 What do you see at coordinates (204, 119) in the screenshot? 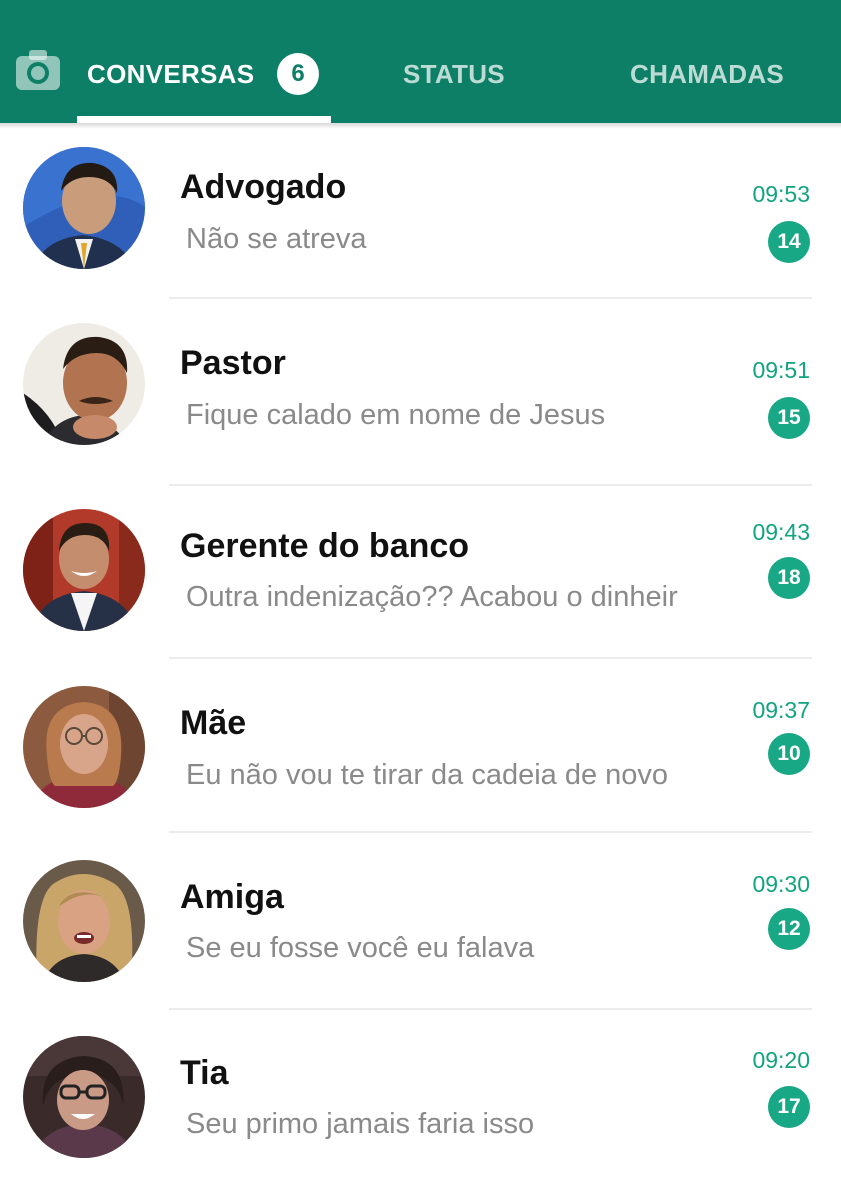
I see `active-tab-indicator` at bounding box center [204, 119].